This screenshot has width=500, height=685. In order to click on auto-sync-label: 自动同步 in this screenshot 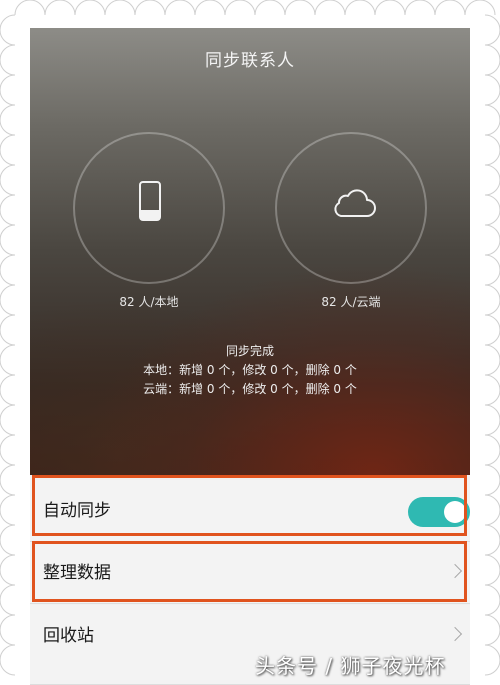, I will do `click(77, 511)`.